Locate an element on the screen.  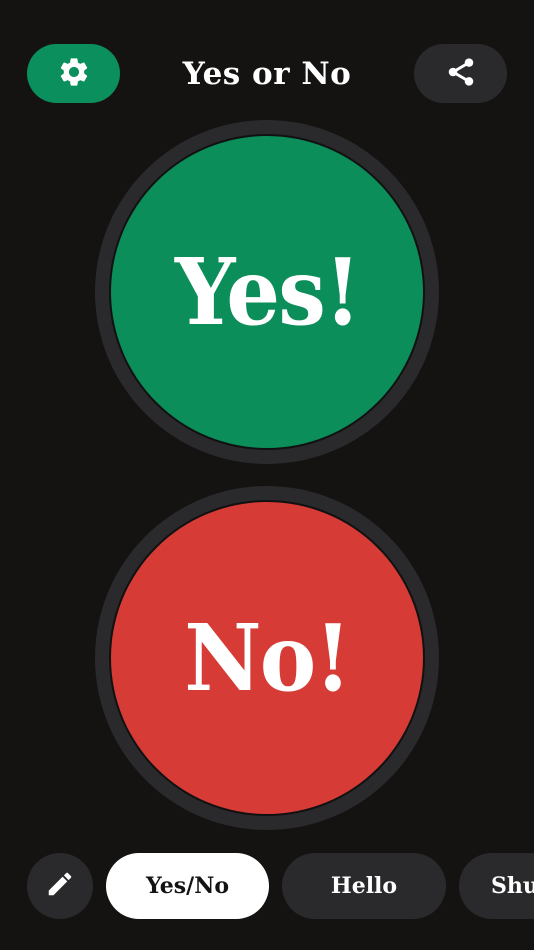
tab-hello: Hello is located at coordinates (364, 886).